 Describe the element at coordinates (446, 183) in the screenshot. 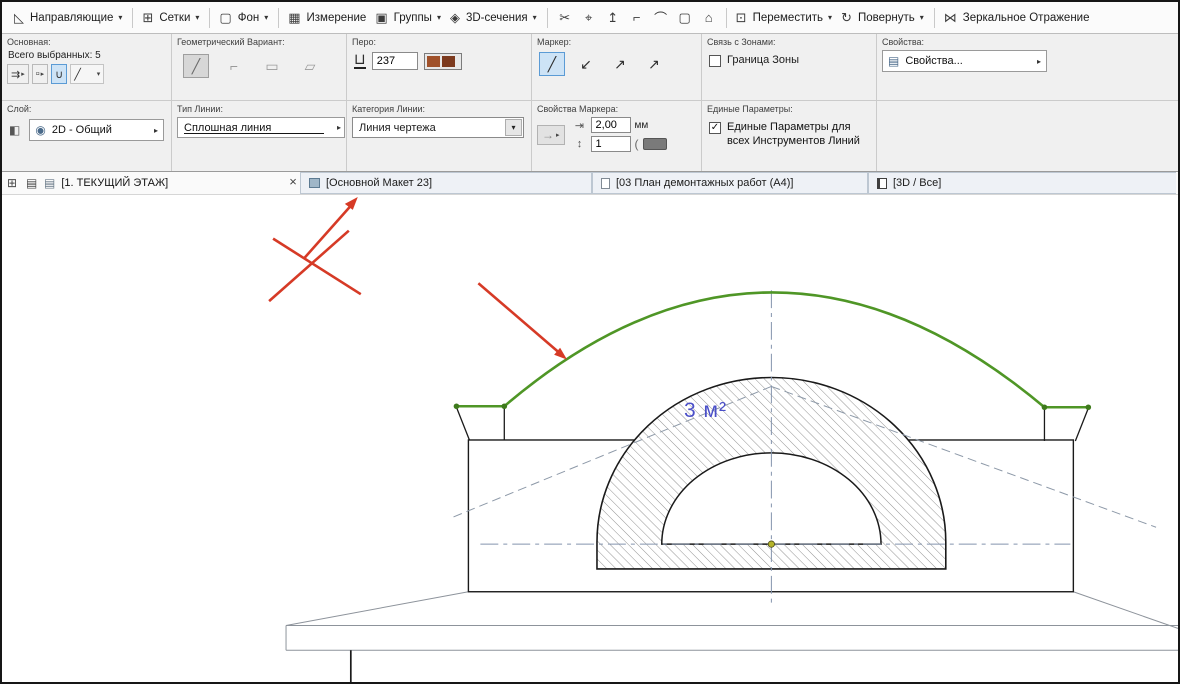

I see `tab-layout: [Основной Макет 23]` at that location.